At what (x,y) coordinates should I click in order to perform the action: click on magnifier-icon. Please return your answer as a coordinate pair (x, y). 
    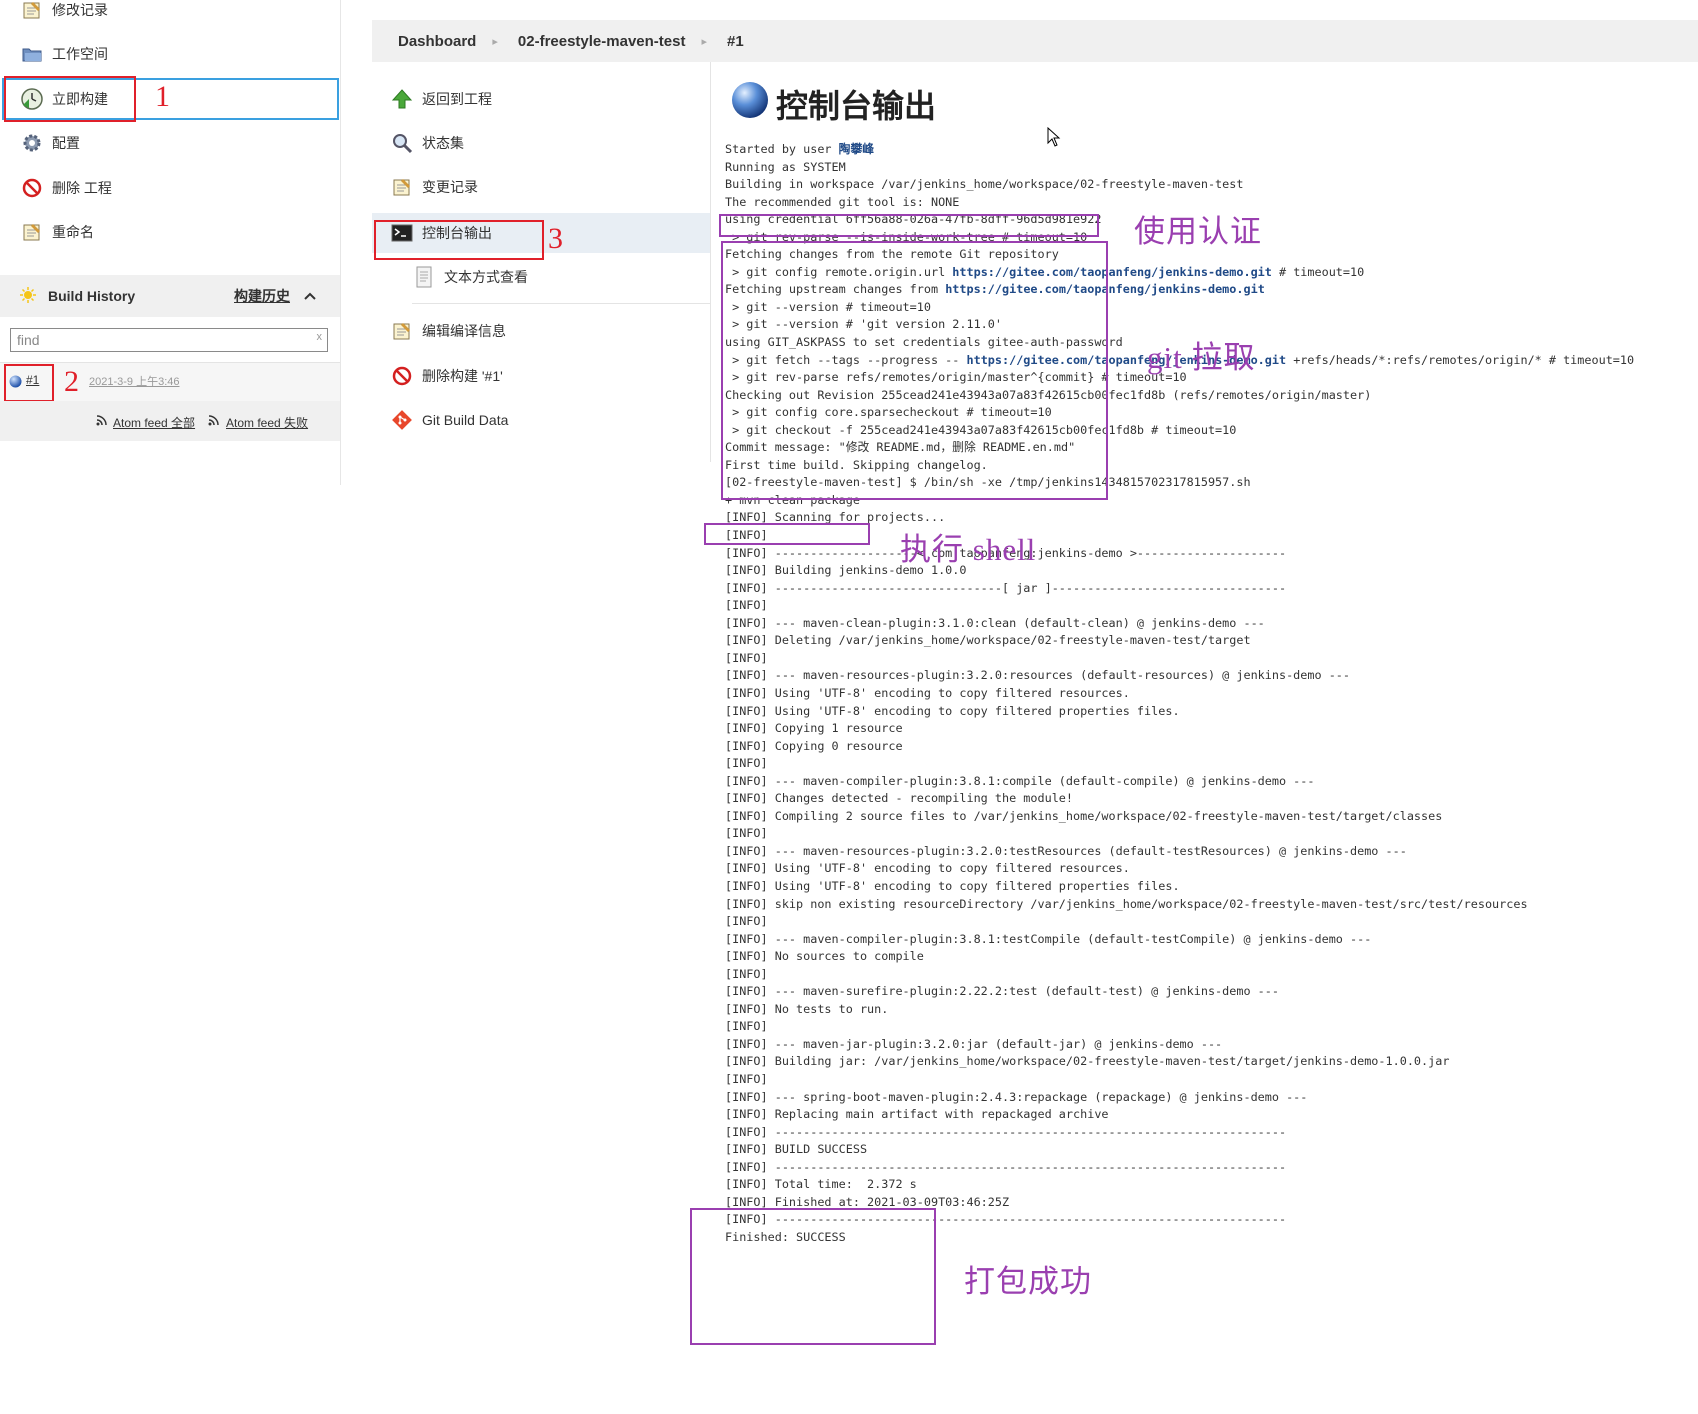
    Looking at the image, I should click on (402, 143).